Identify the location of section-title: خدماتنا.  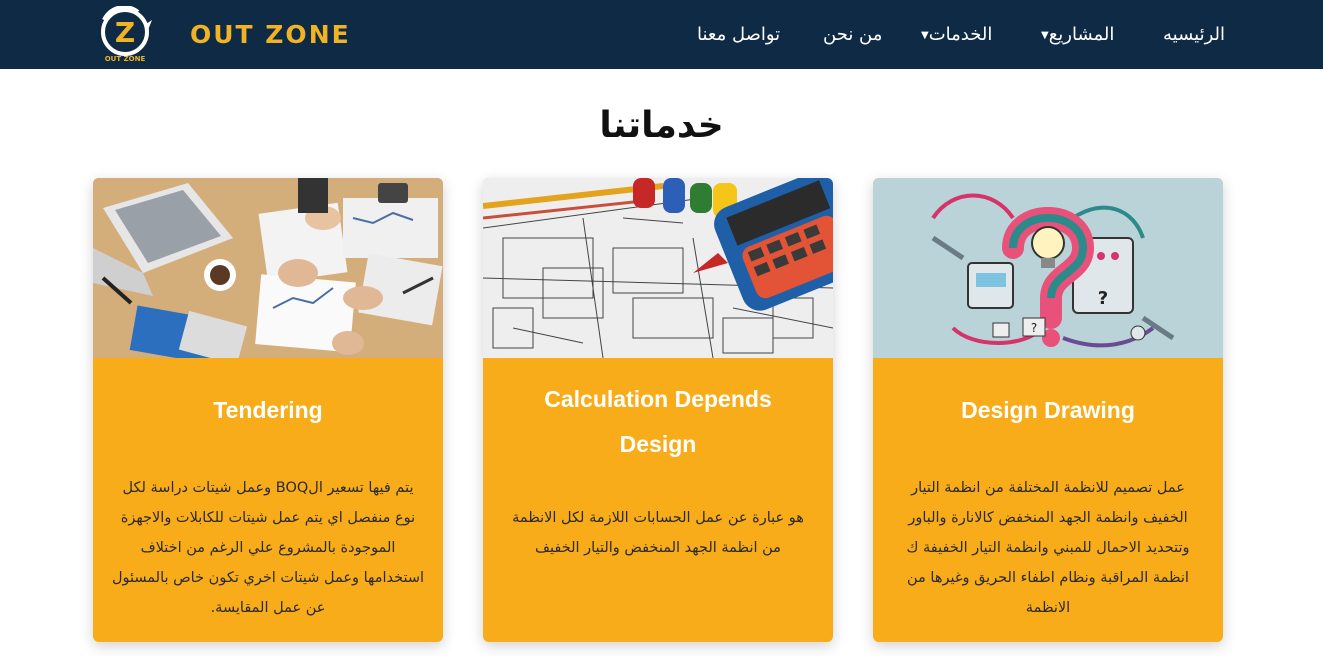
(661, 125).